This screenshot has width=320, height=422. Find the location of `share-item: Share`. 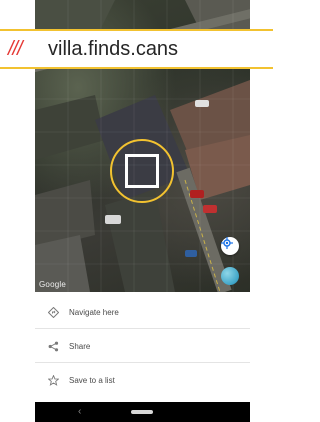

share-item: Share is located at coordinates (142, 346).